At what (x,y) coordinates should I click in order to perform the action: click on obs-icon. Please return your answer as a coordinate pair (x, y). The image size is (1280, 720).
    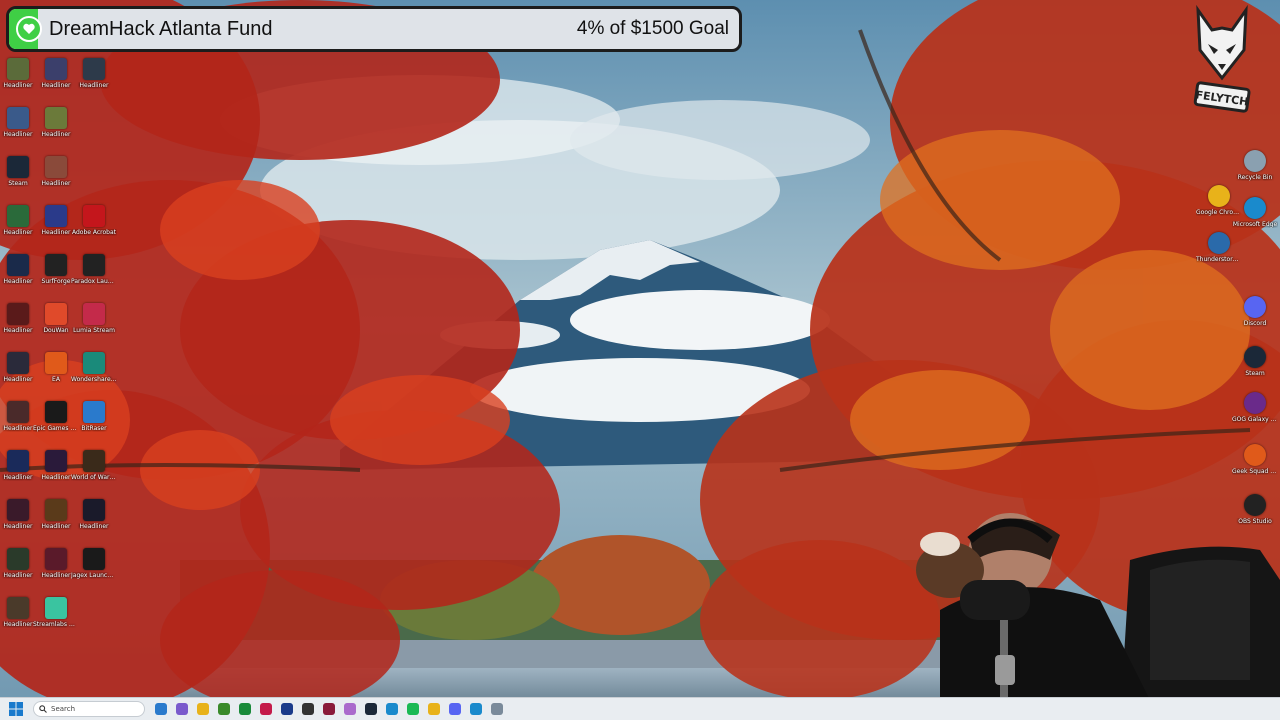
    Looking at the image, I should click on (476, 709).